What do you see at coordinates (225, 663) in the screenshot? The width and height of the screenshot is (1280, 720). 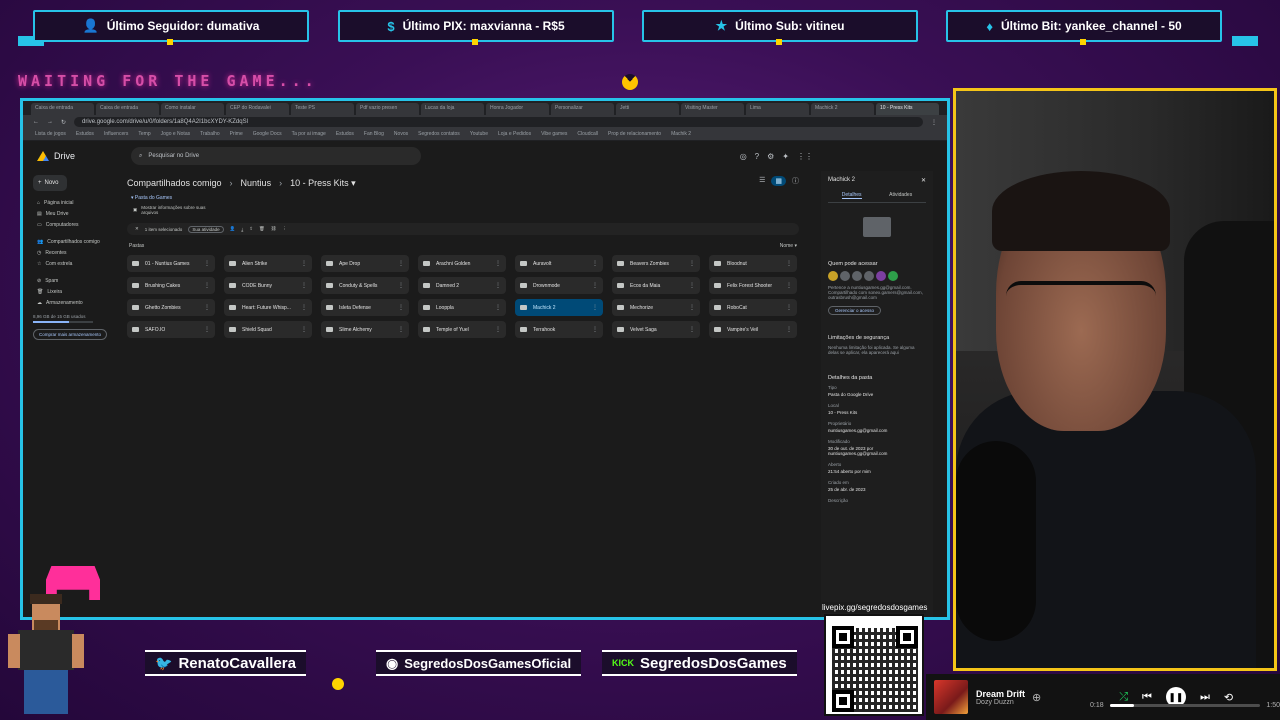 I see `twitter-handle: 🐦 RenatoCavallera` at bounding box center [225, 663].